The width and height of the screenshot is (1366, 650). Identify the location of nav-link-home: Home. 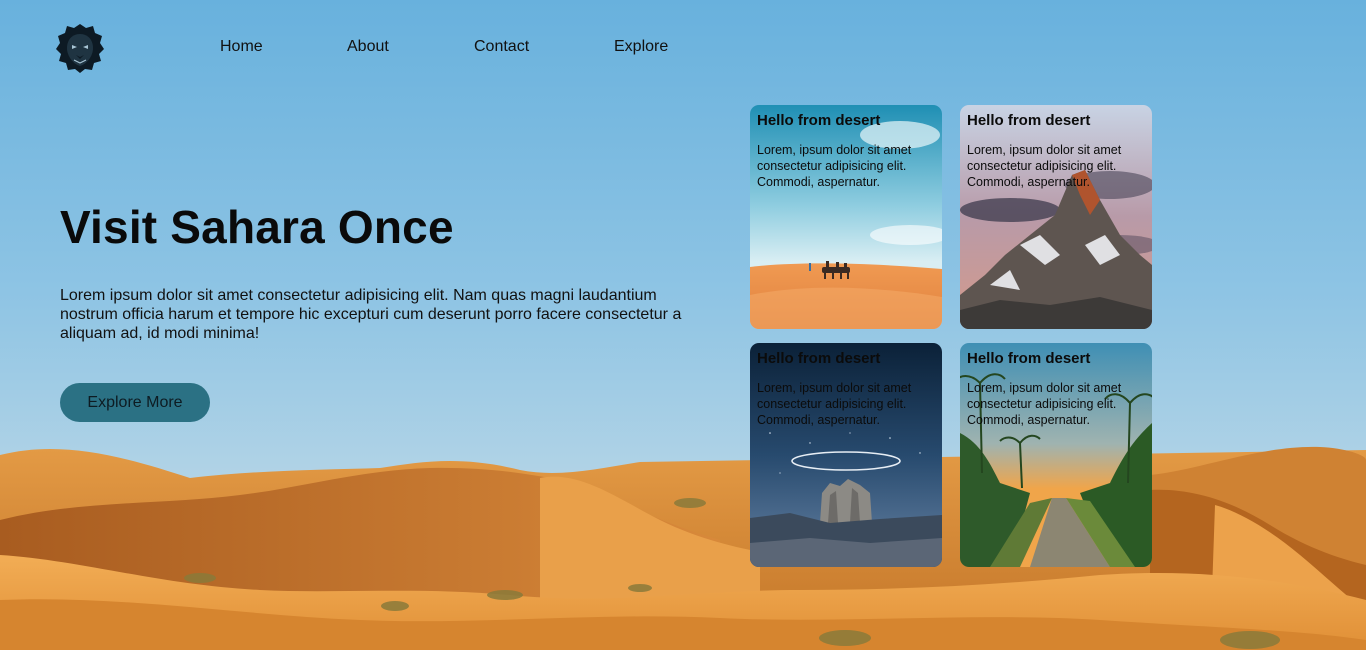
(241, 47).